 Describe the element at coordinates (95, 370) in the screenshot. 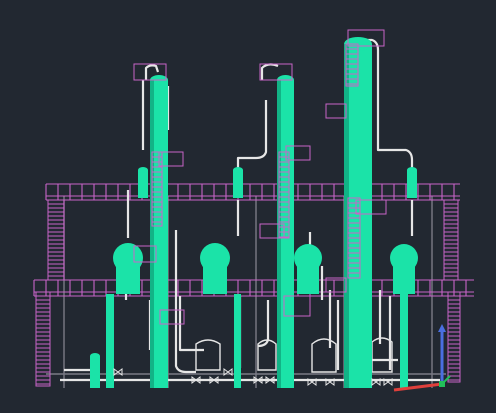

I see `drain-pot` at that location.